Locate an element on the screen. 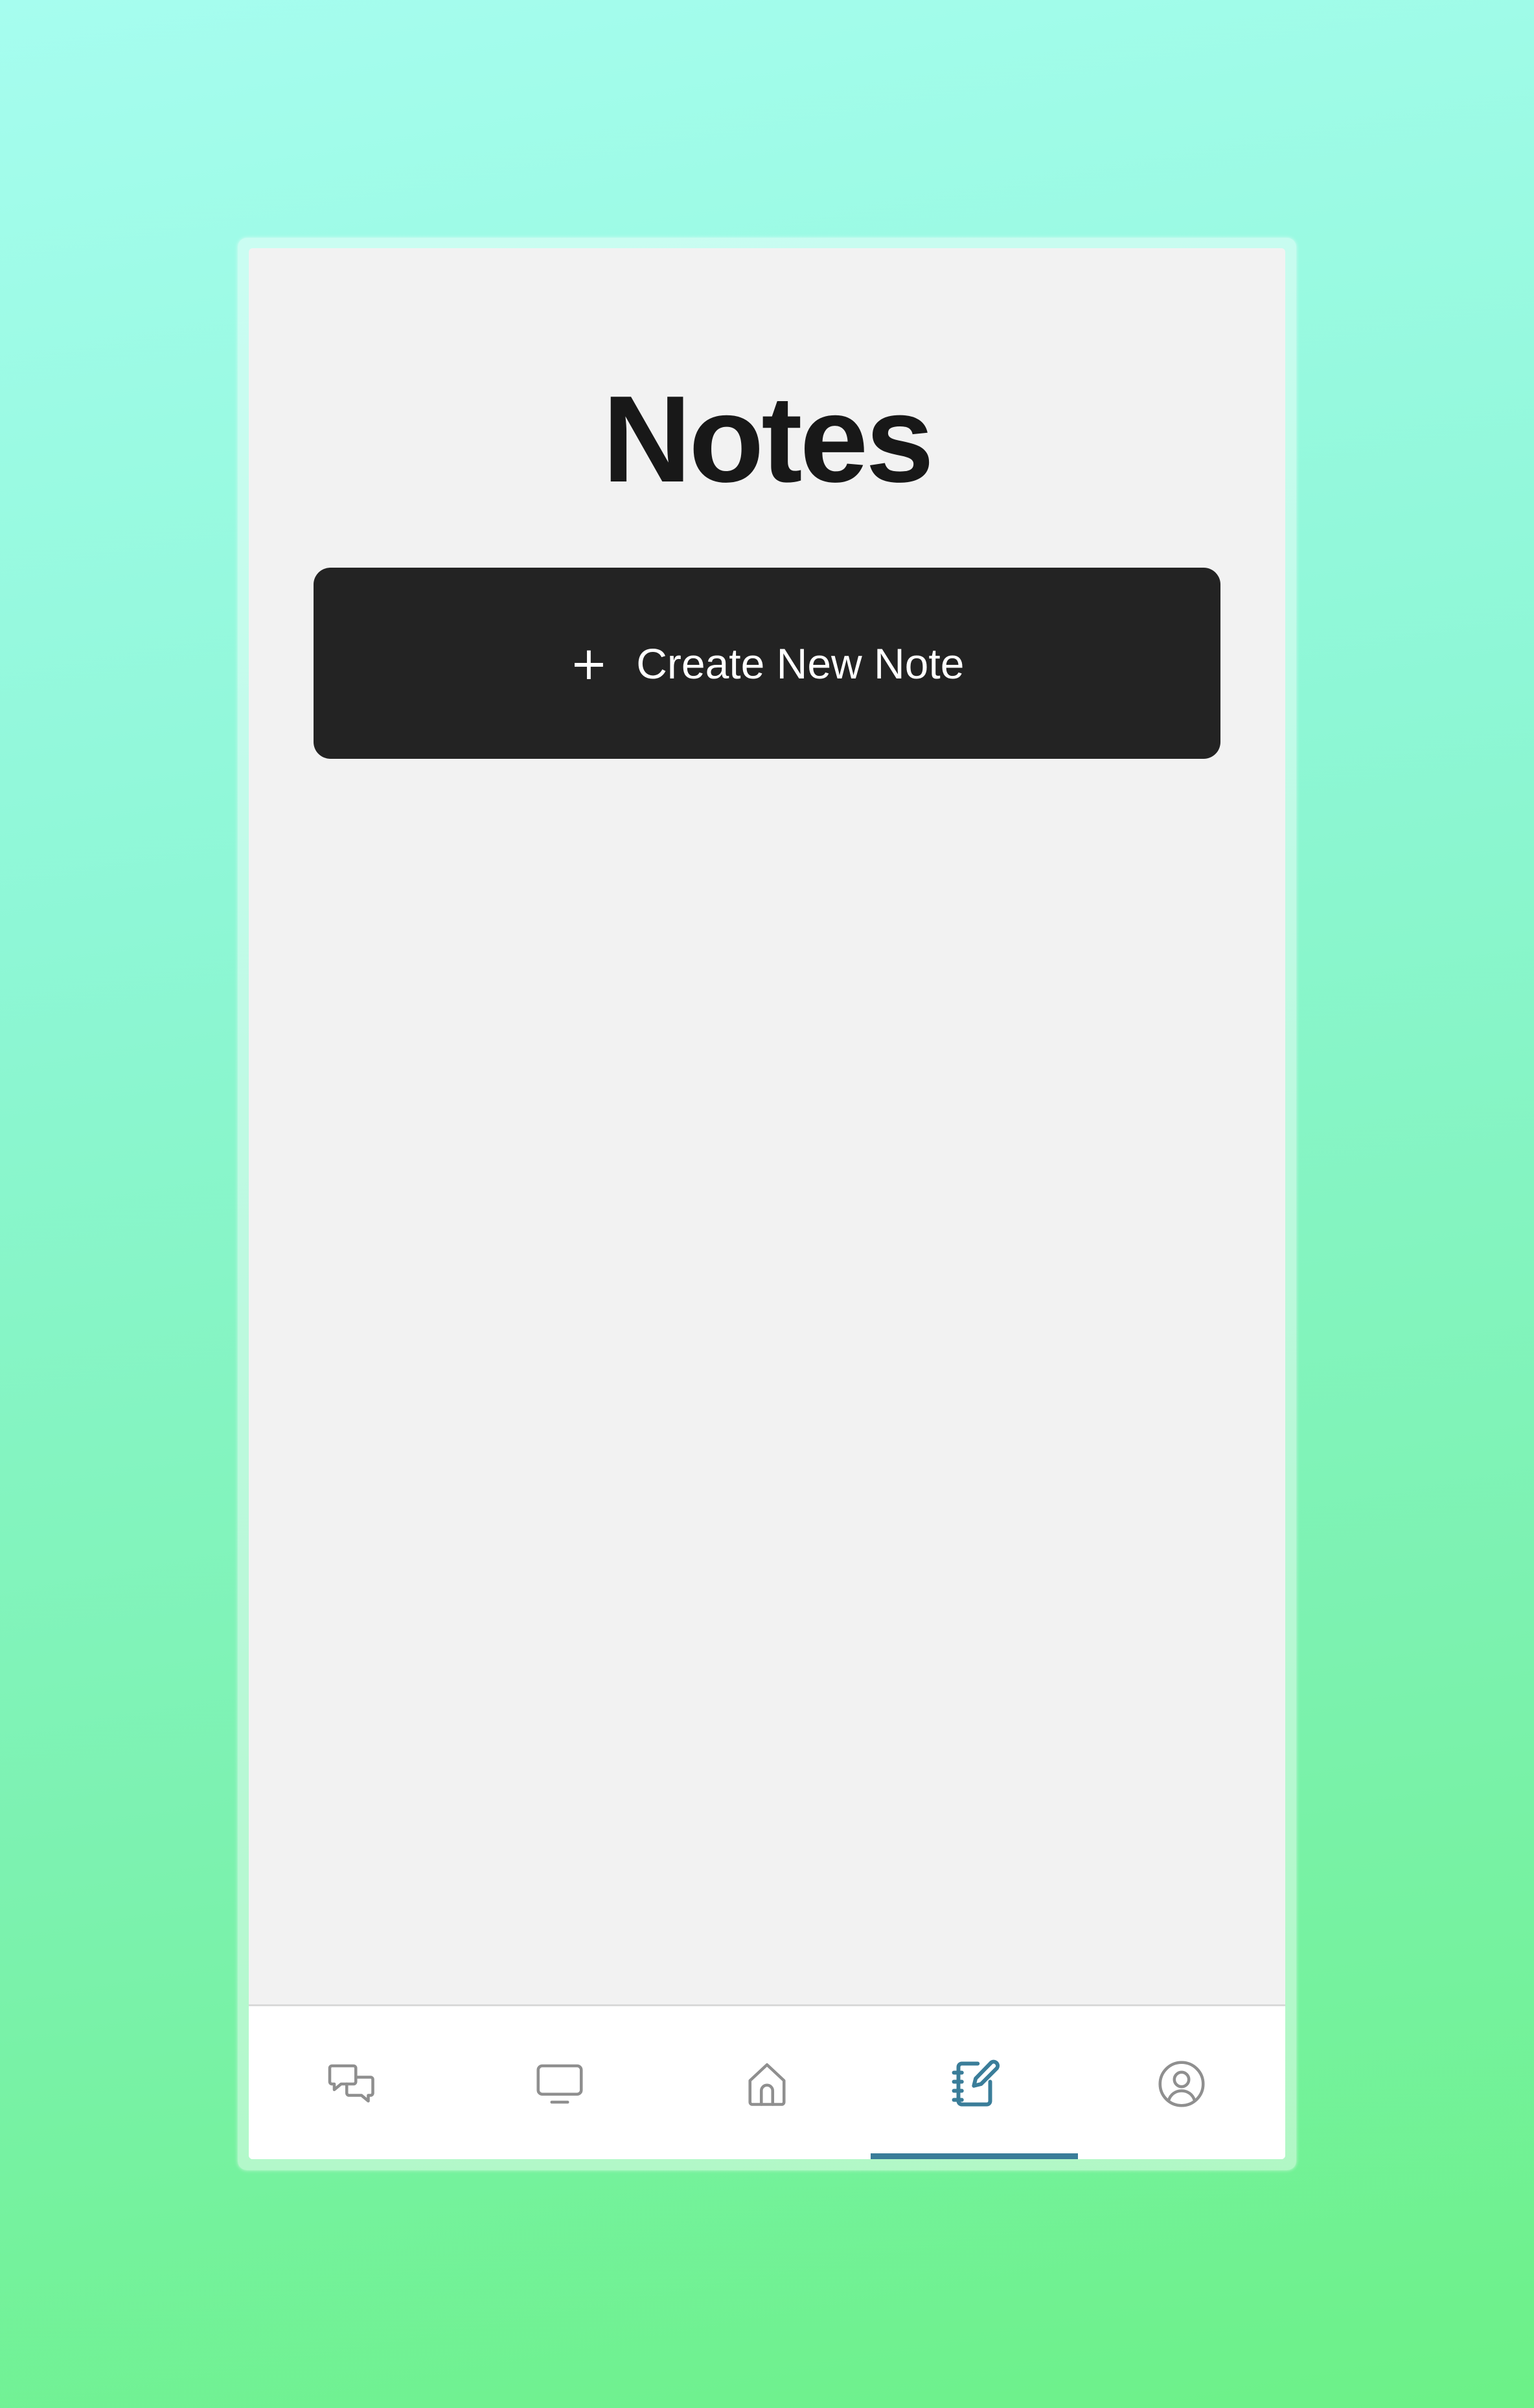  create-new-note-label: Create New Note is located at coordinates (800, 663).